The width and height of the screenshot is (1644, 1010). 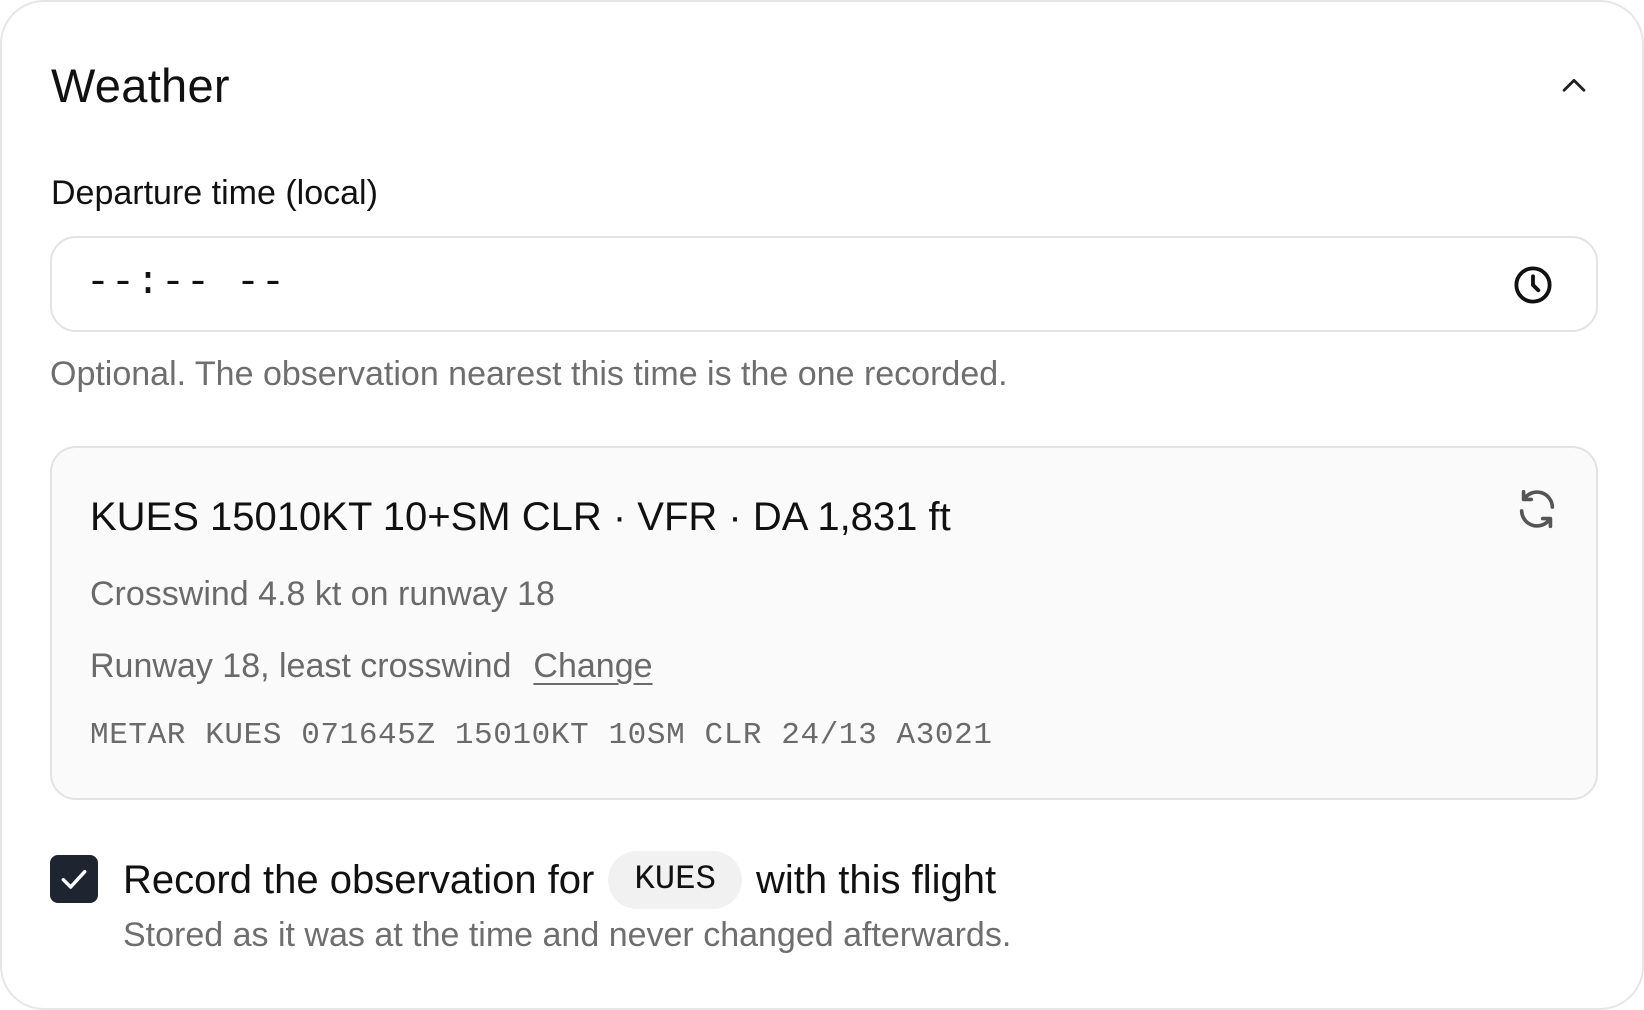 What do you see at coordinates (186, 284) in the screenshot?
I see `departure-time-value: --:-- --` at bounding box center [186, 284].